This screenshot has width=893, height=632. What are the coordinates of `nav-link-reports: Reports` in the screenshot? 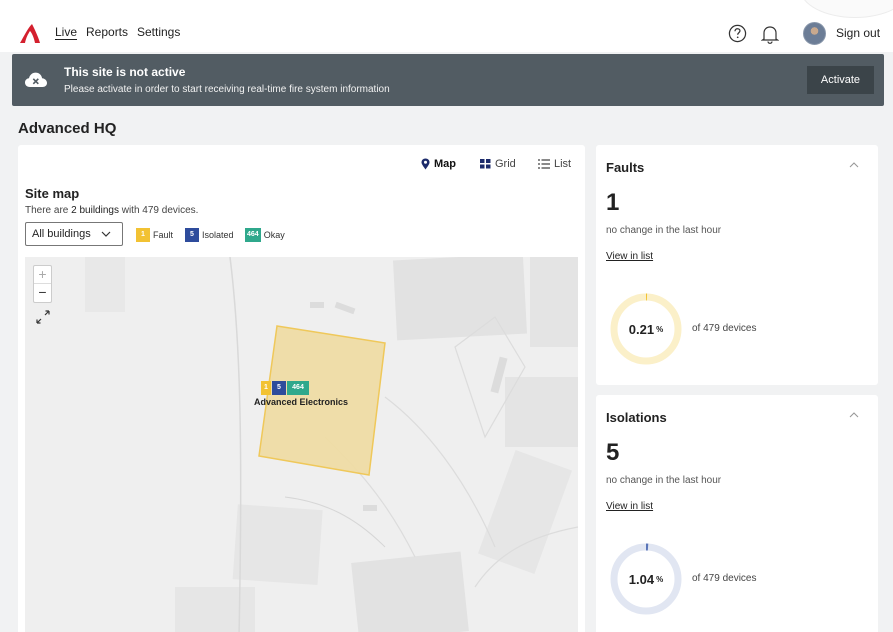 It's located at (107, 32).